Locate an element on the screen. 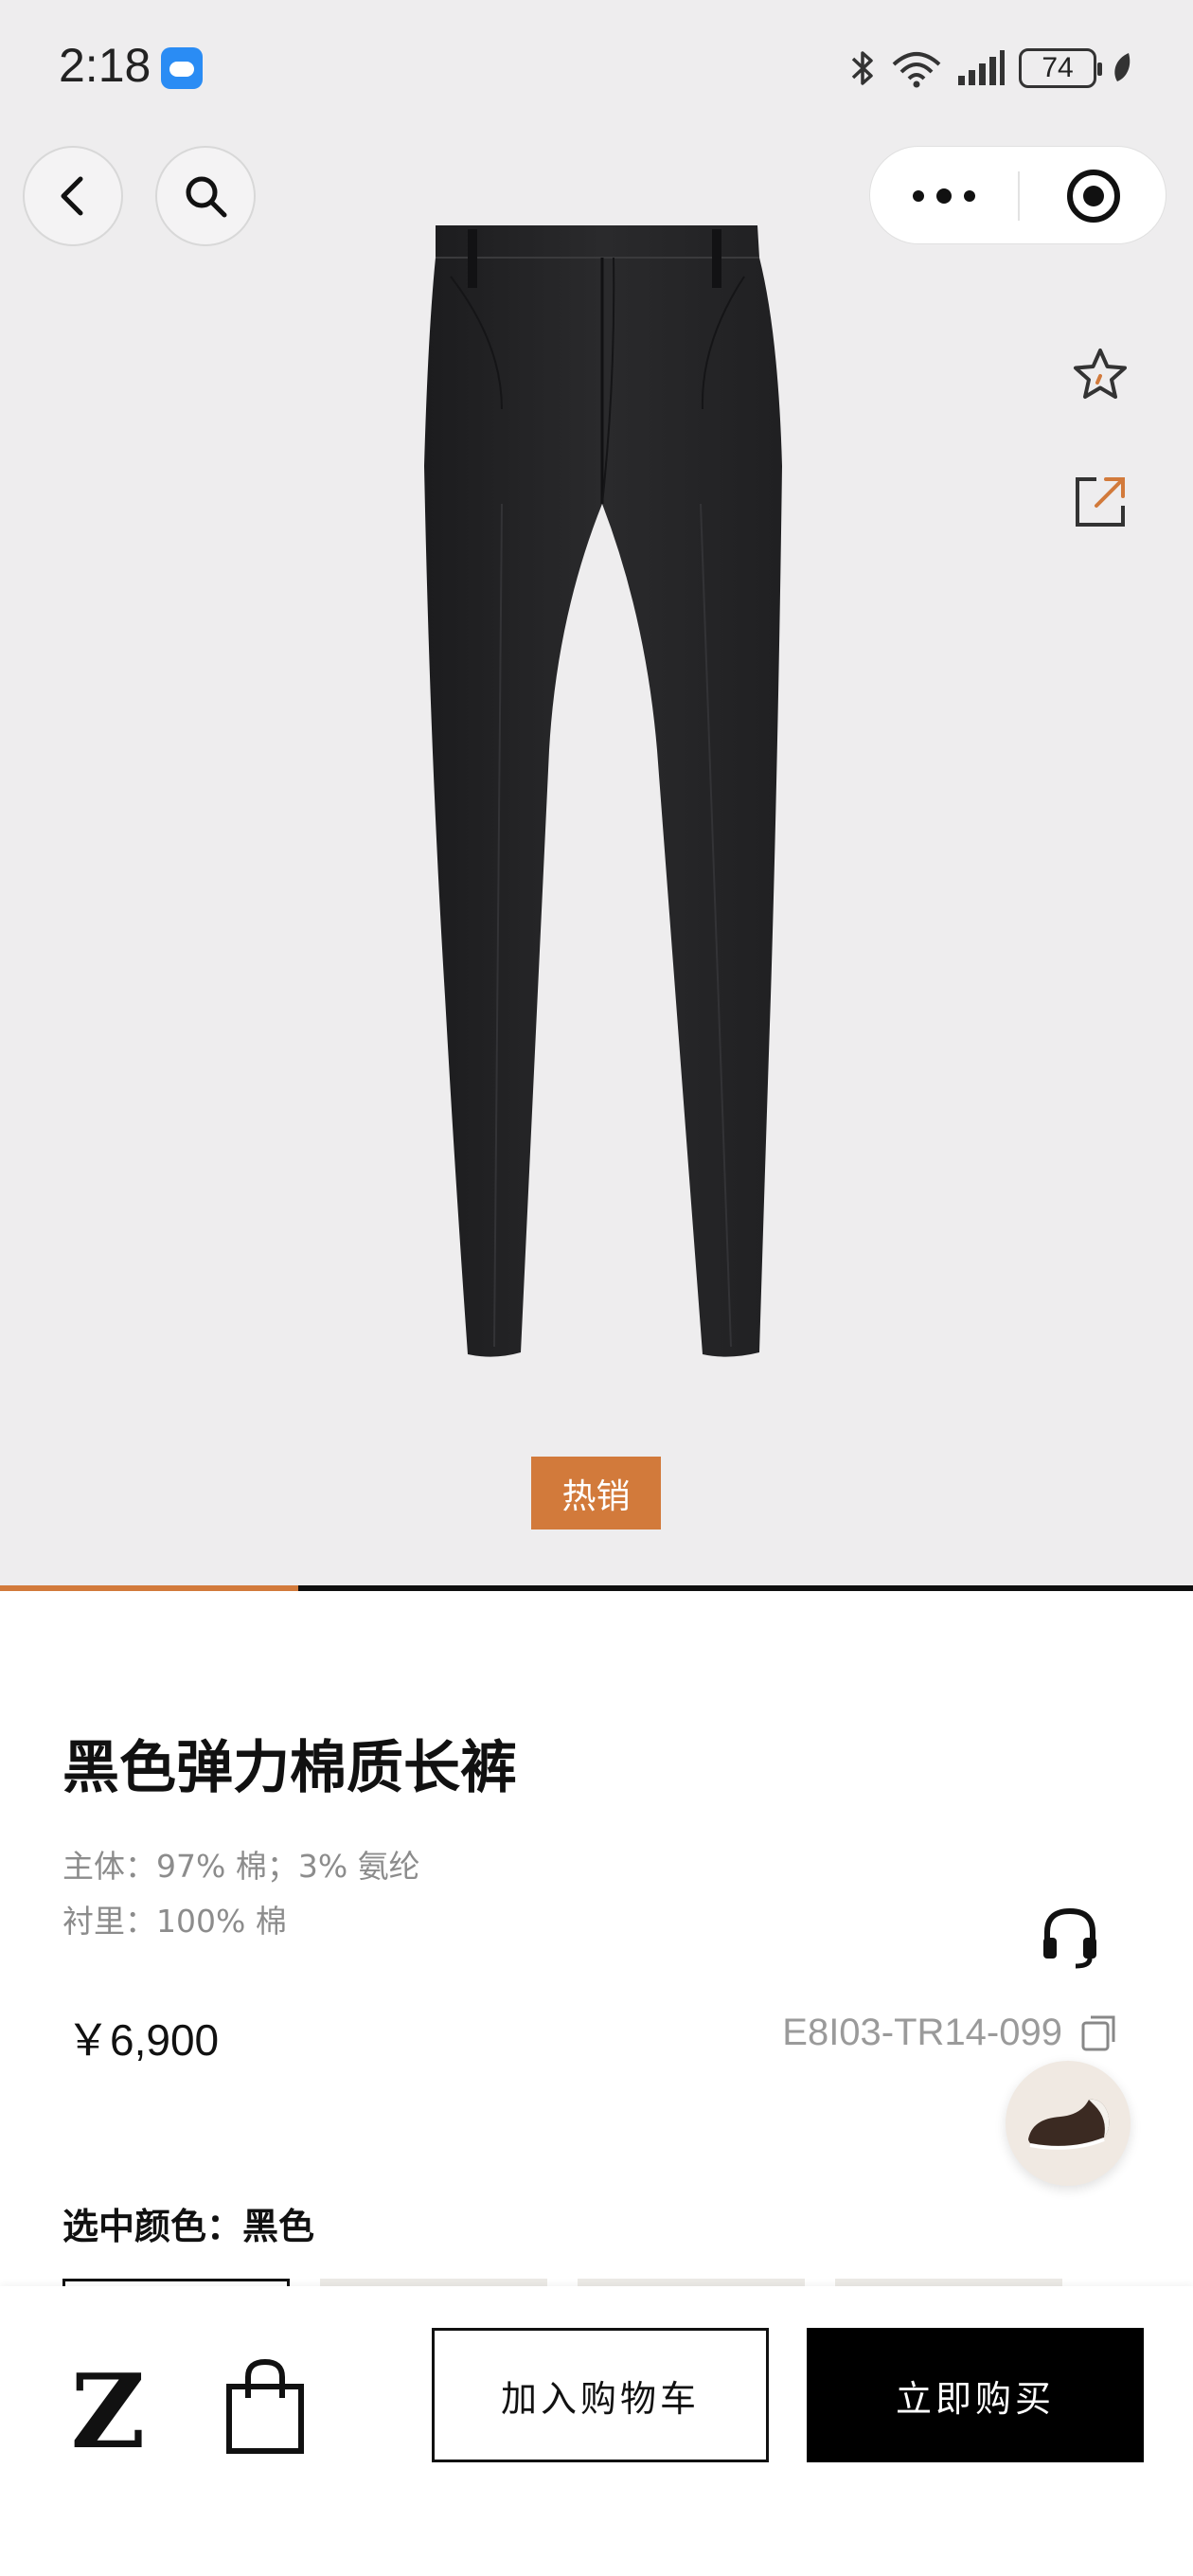 This screenshot has width=1193, height=2576. customer-service-button is located at coordinates (1070, 1937).